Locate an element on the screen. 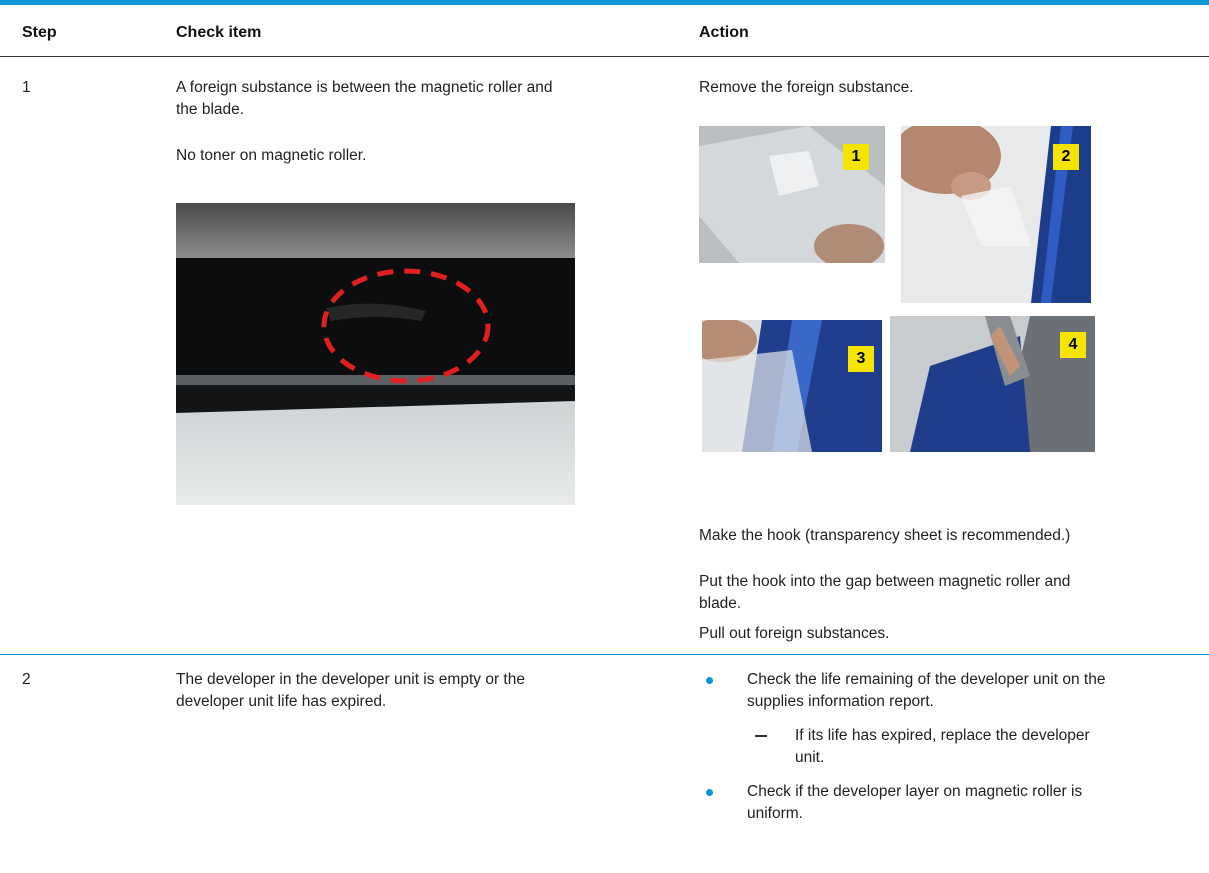 This screenshot has width=1209, height=873. column-header-step: Step is located at coordinates (39, 32).